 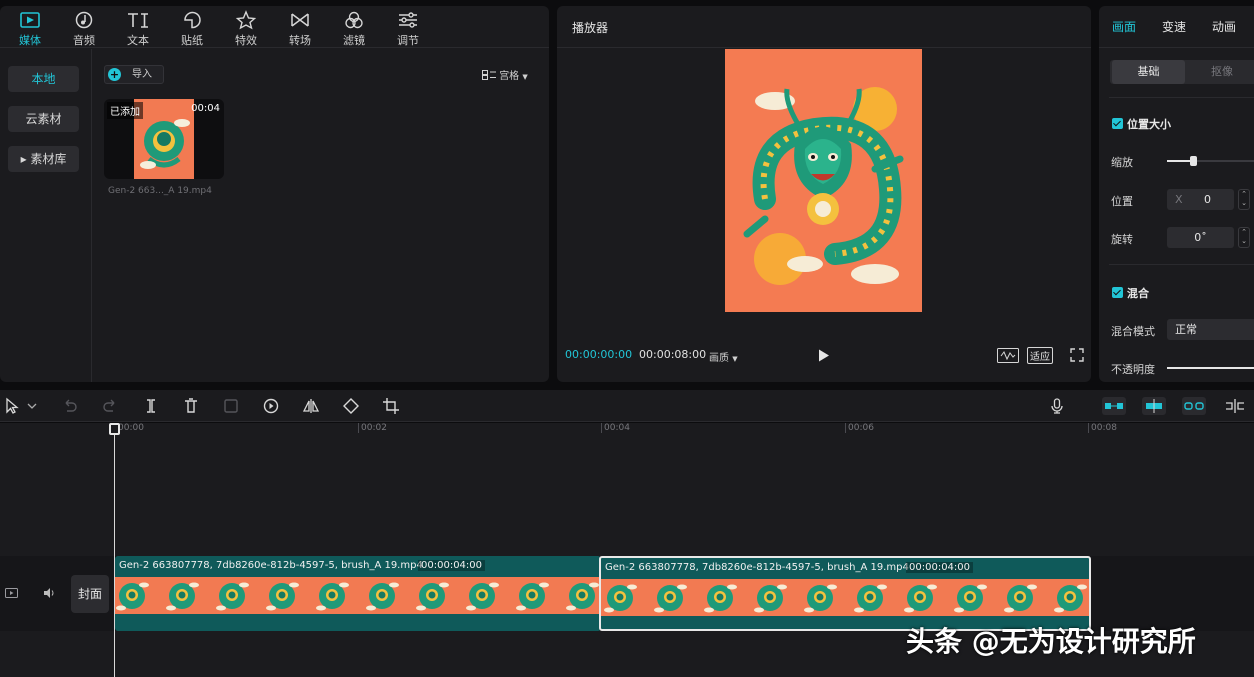 I want to click on tab-audio: 音频, so click(x=84, y=27).